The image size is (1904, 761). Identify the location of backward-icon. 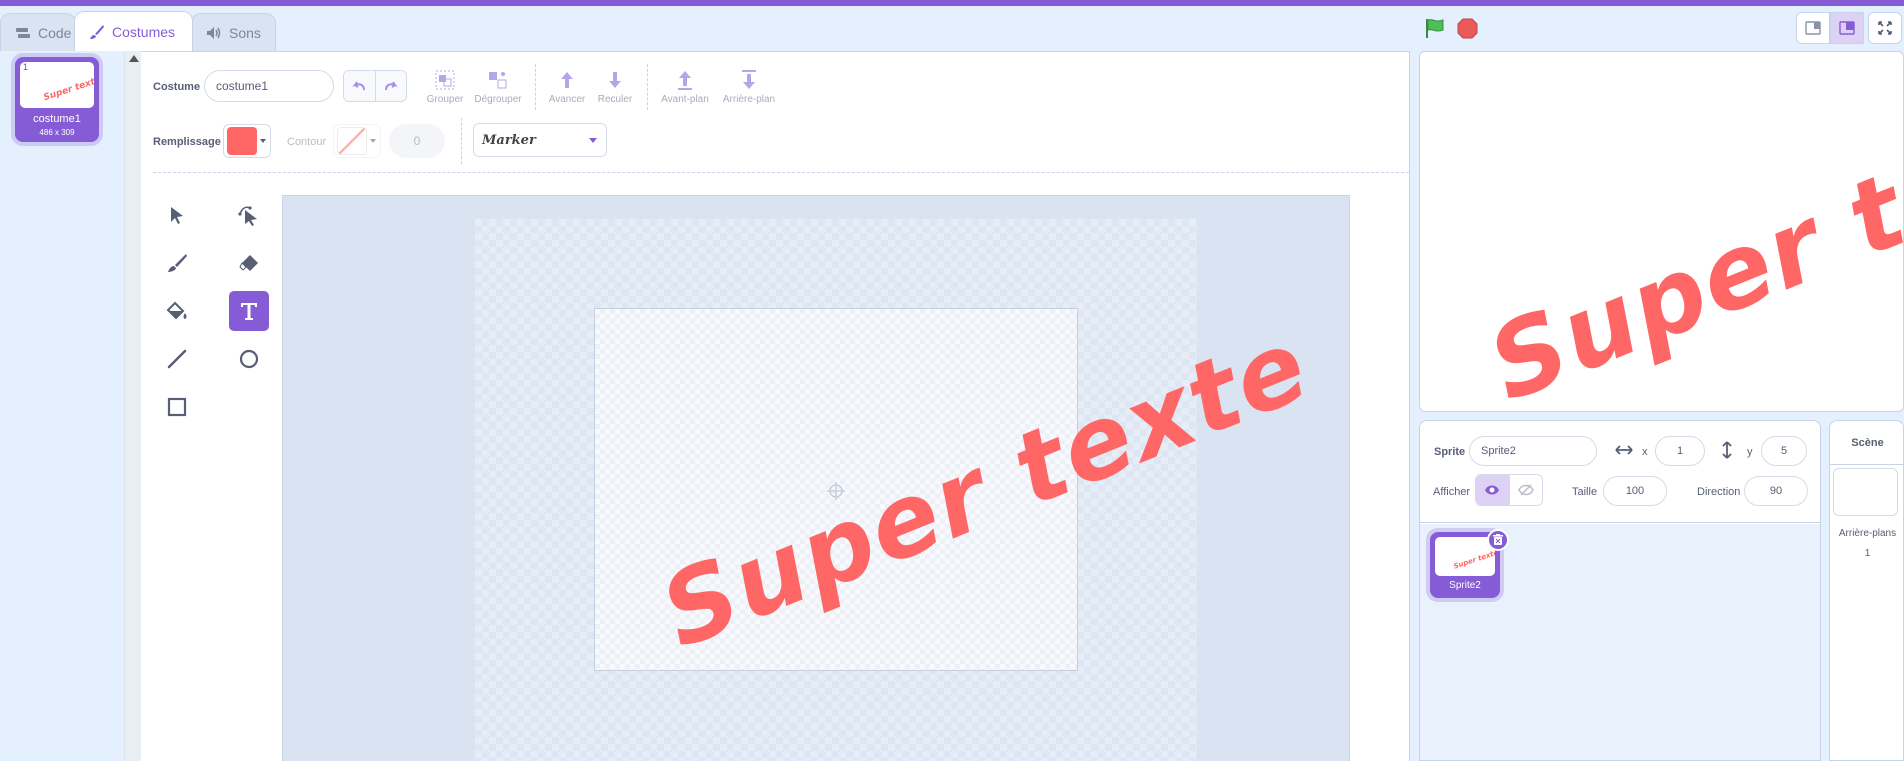
(615, 80).